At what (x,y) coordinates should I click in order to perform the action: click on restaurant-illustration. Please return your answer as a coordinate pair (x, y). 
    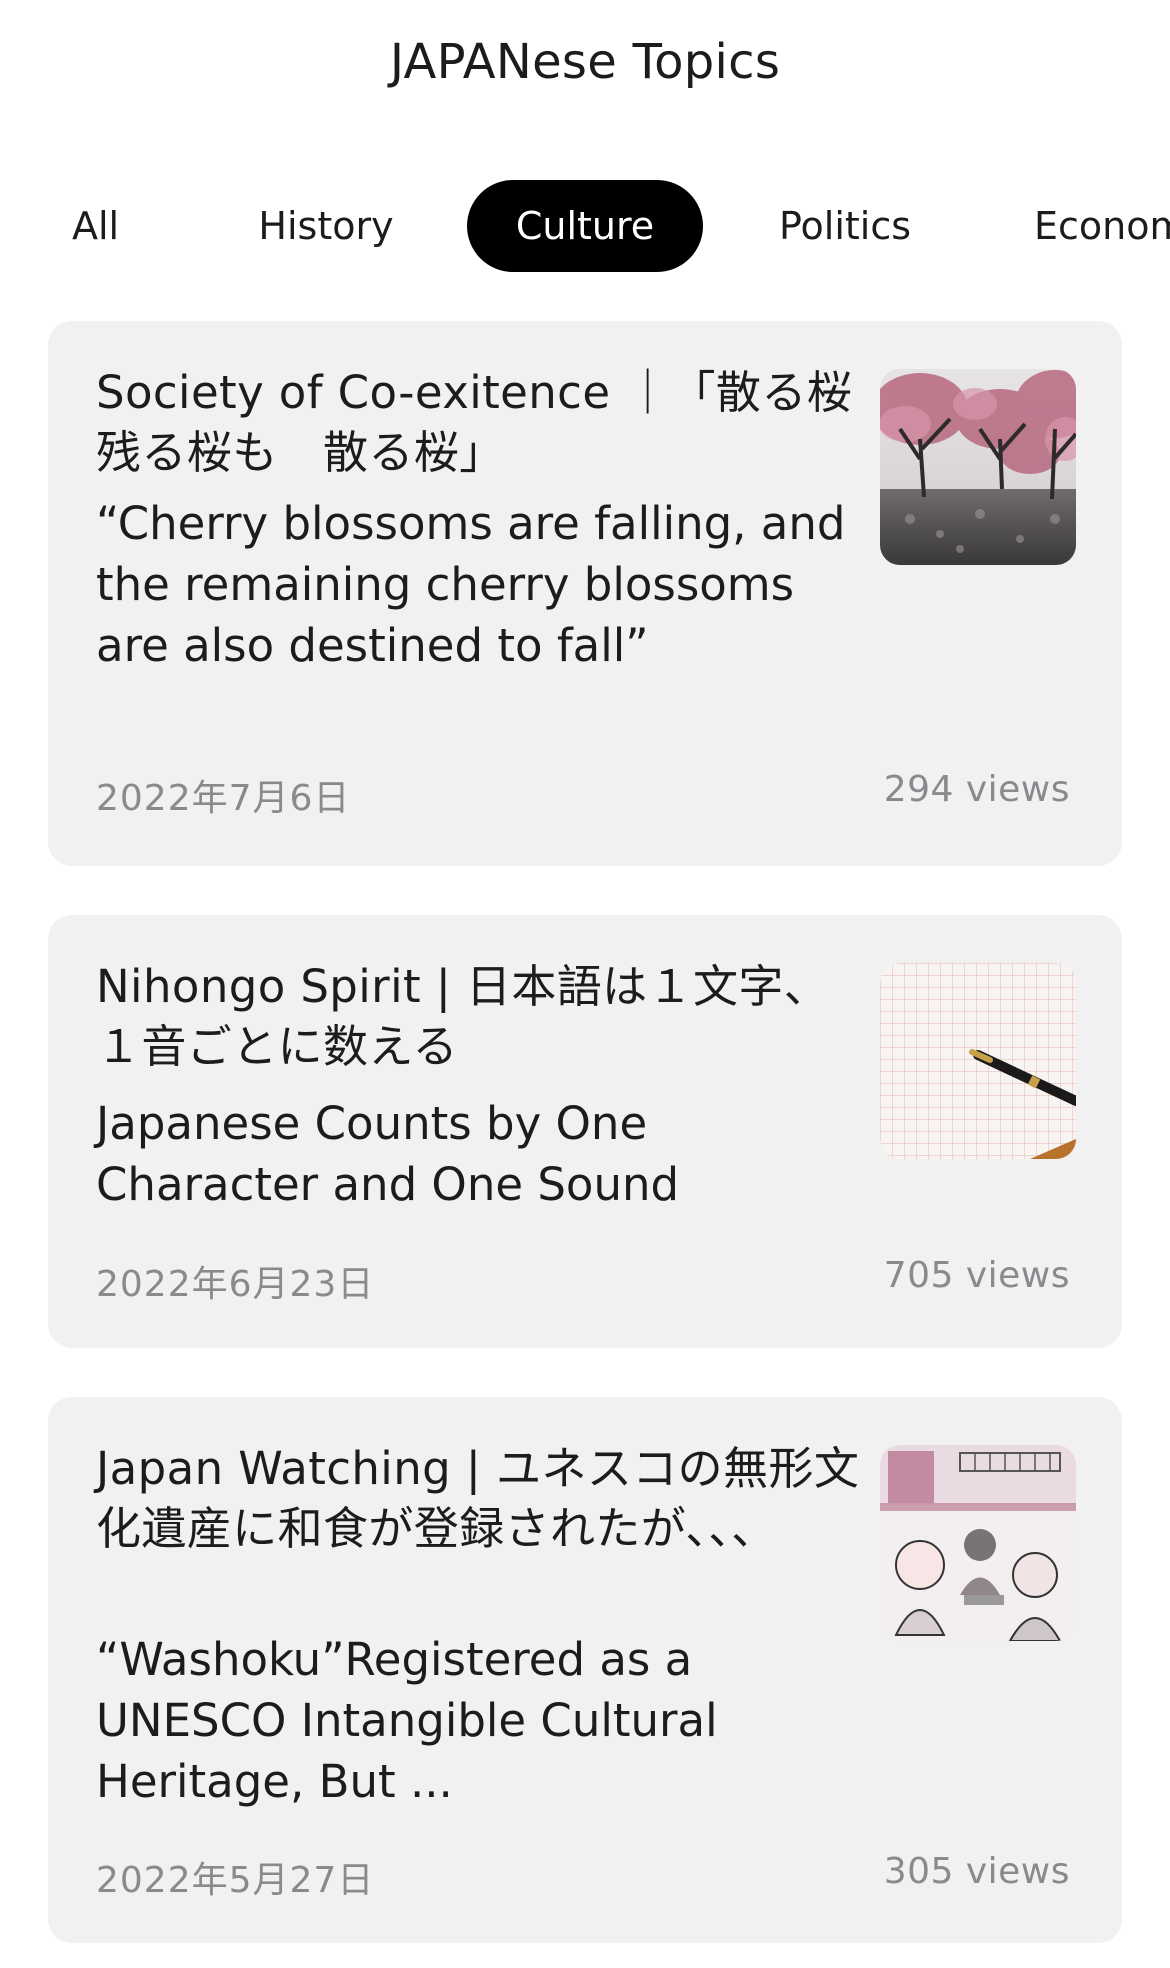
    Looking at the image, I should click on (978, 1543).